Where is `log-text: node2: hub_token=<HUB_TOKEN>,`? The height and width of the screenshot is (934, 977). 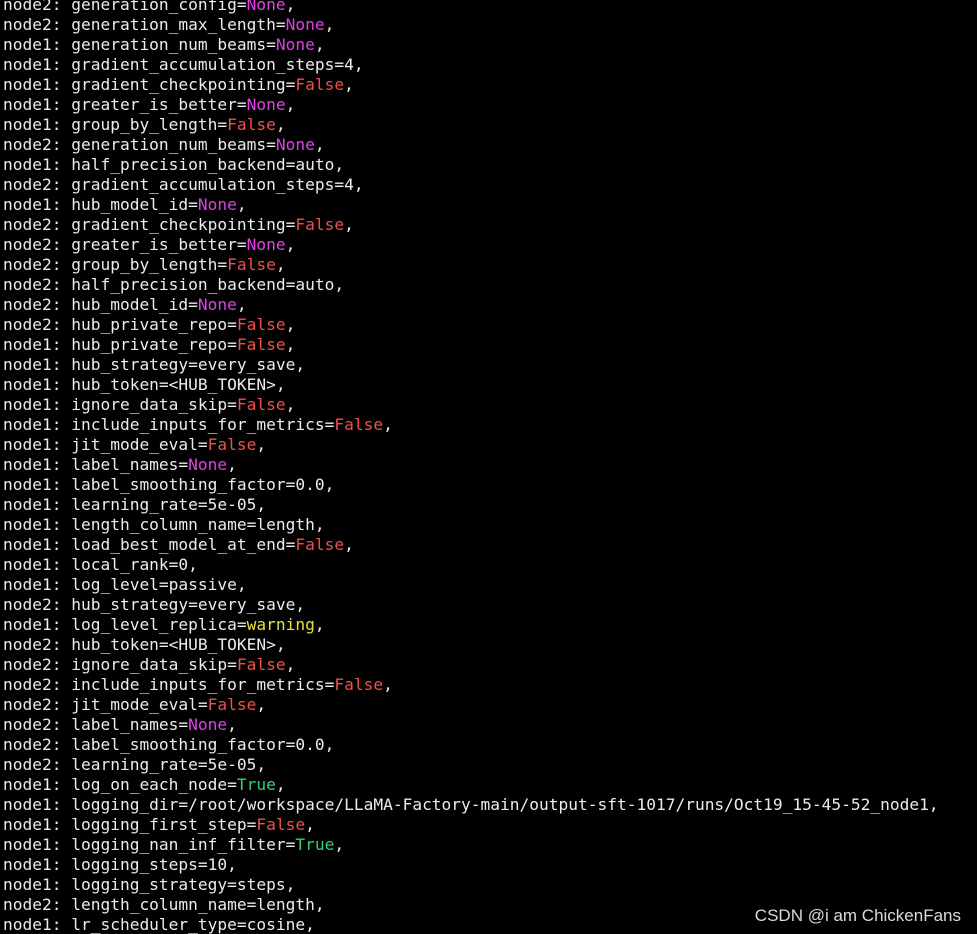 log-text: node2: hub_token=<HUB_TOKEN>, is located at coordinates (144, 644).